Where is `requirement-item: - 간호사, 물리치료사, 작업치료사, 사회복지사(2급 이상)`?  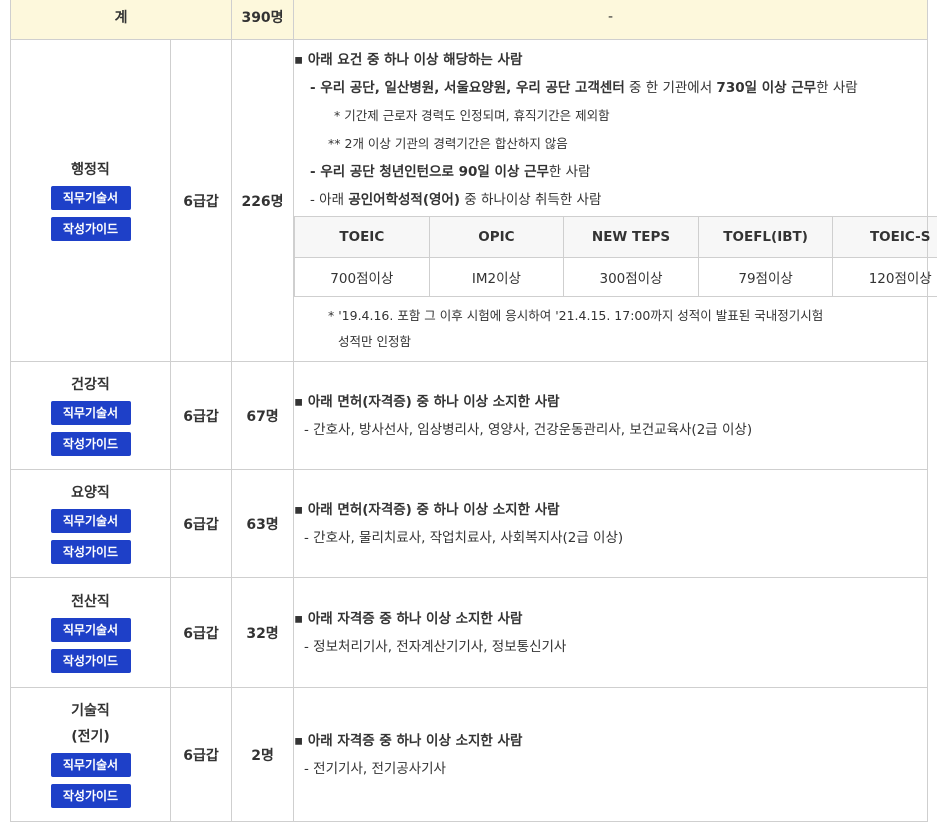 requirement-item: - 간호사, 물리치료사, 작업치료사, 사회복지사(2급 이상) is located at coordinates (464, 537).